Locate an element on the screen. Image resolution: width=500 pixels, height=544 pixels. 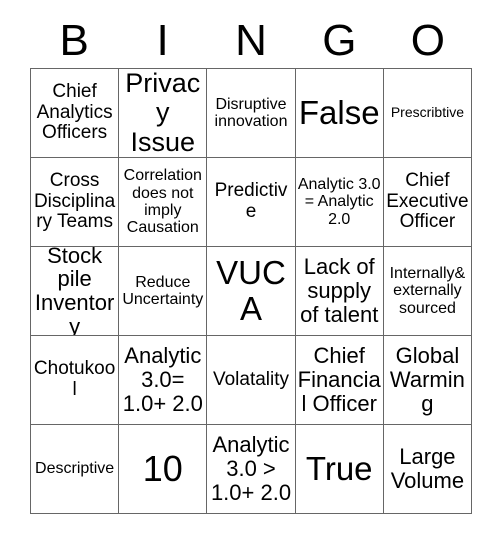
bingo-cell: Analytic 3.0 = Analytic 2.0 is located at coordinates (339, 202).